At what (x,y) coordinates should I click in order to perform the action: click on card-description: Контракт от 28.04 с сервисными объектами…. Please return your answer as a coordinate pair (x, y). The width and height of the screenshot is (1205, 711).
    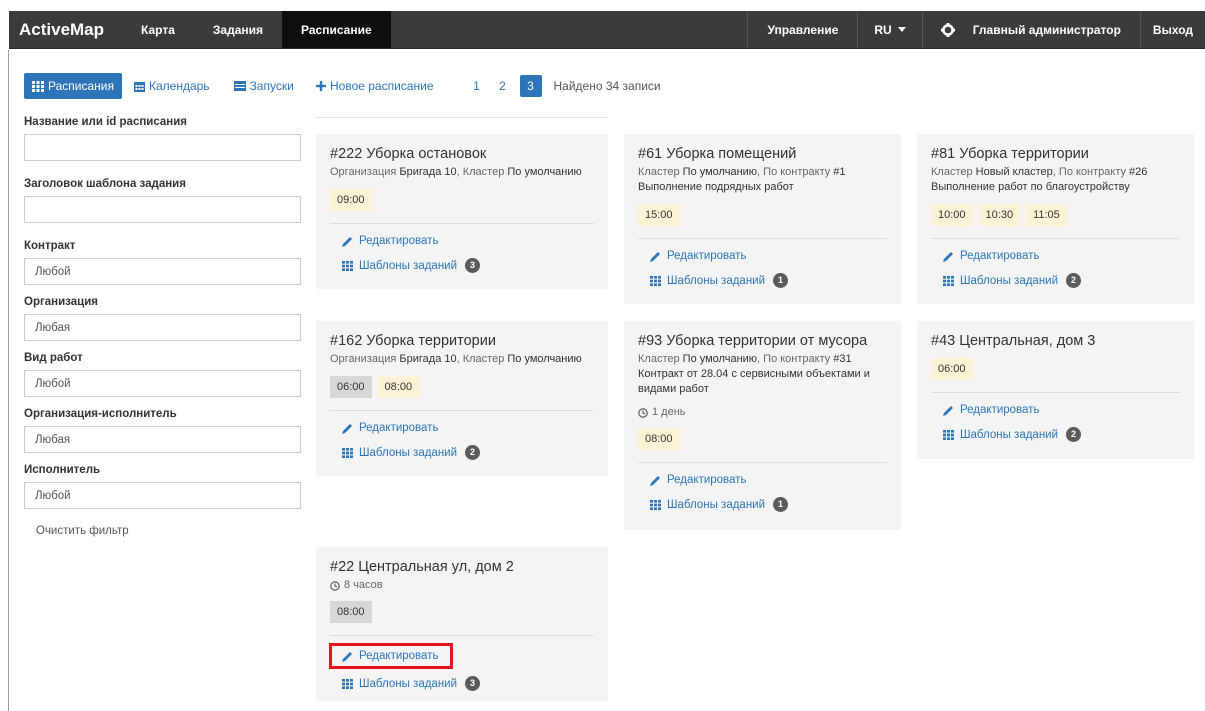
    Looking at the image, I should click on (754, 381).